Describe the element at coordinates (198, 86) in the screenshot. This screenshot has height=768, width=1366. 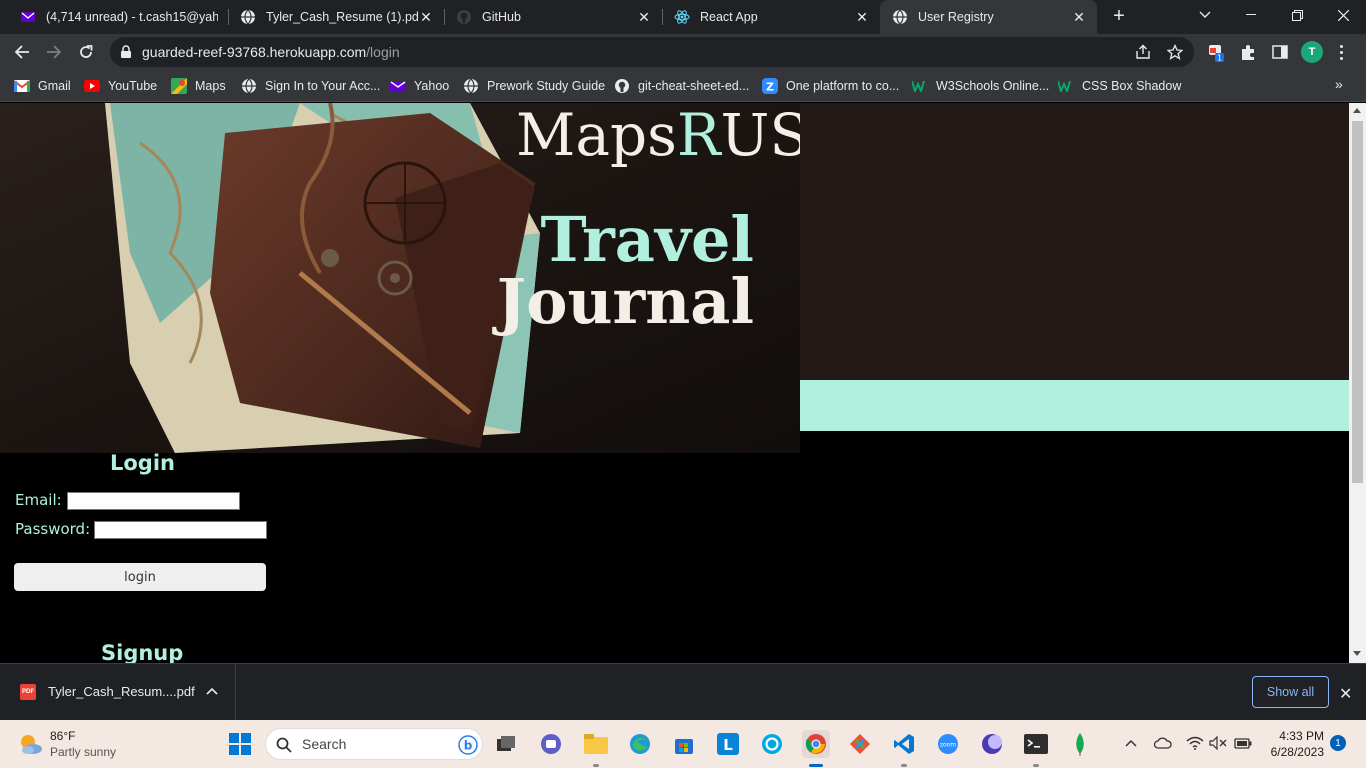
I see `bookmark-maps: Maps` at that location.